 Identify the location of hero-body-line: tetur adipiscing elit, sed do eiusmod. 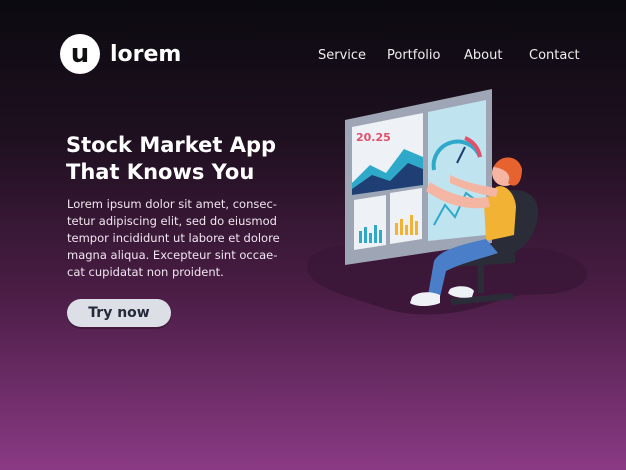
(172, 221).